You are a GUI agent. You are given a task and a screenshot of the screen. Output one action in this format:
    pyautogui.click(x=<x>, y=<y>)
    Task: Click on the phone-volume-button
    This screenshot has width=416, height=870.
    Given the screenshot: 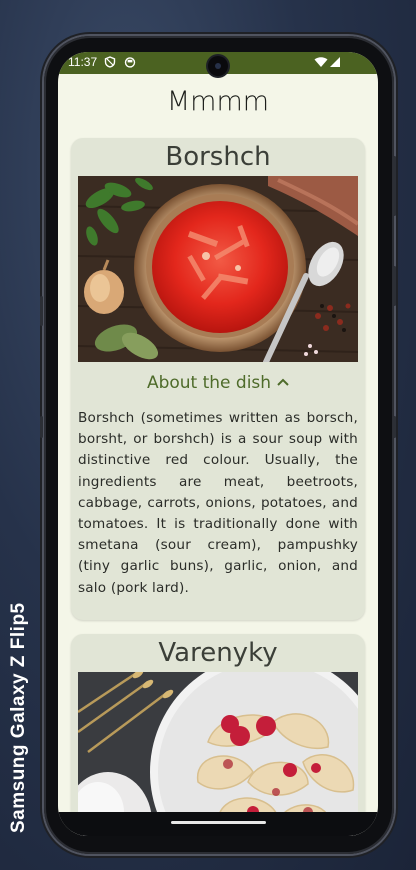 What is the action you would take?
    pyautogui.click(x=394, y=186)
    